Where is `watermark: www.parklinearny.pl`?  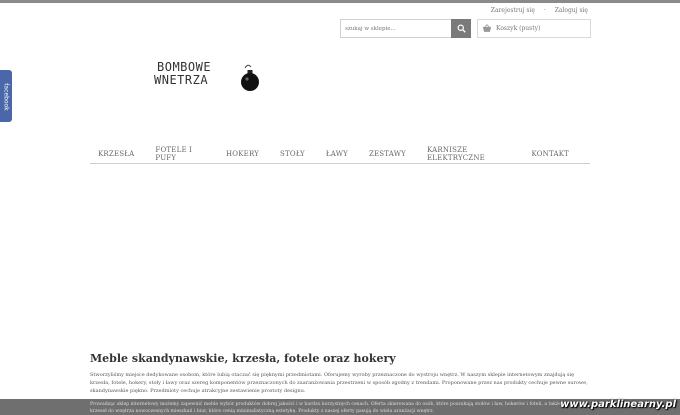
watermark: www.parklinearny.pl is located at coordinates (618, 404).